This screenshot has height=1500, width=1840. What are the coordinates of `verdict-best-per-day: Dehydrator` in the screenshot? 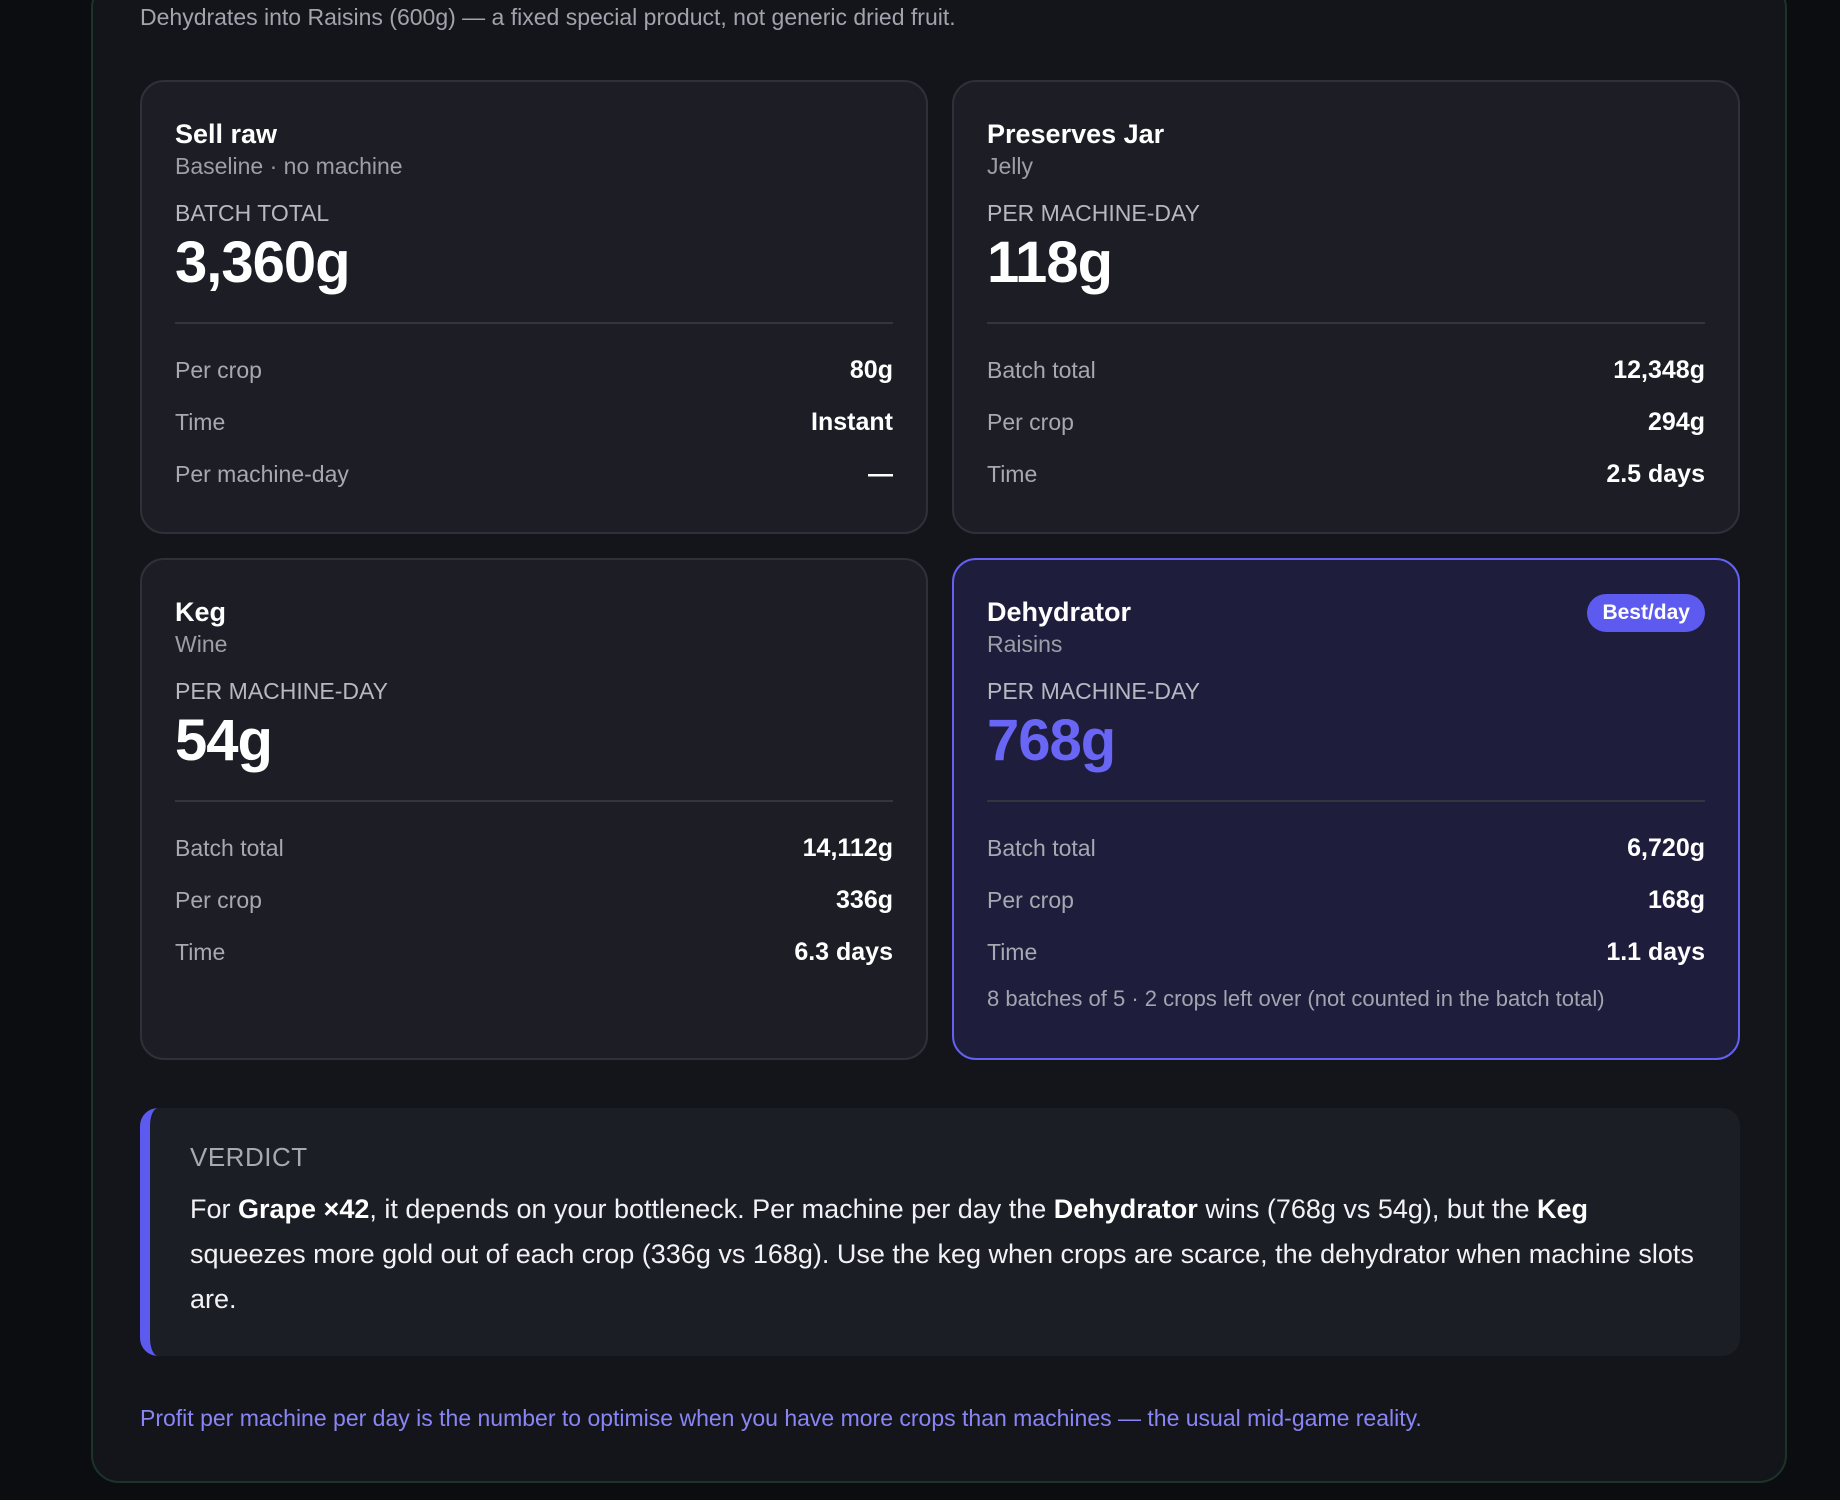 It's located at (1125, 1209).